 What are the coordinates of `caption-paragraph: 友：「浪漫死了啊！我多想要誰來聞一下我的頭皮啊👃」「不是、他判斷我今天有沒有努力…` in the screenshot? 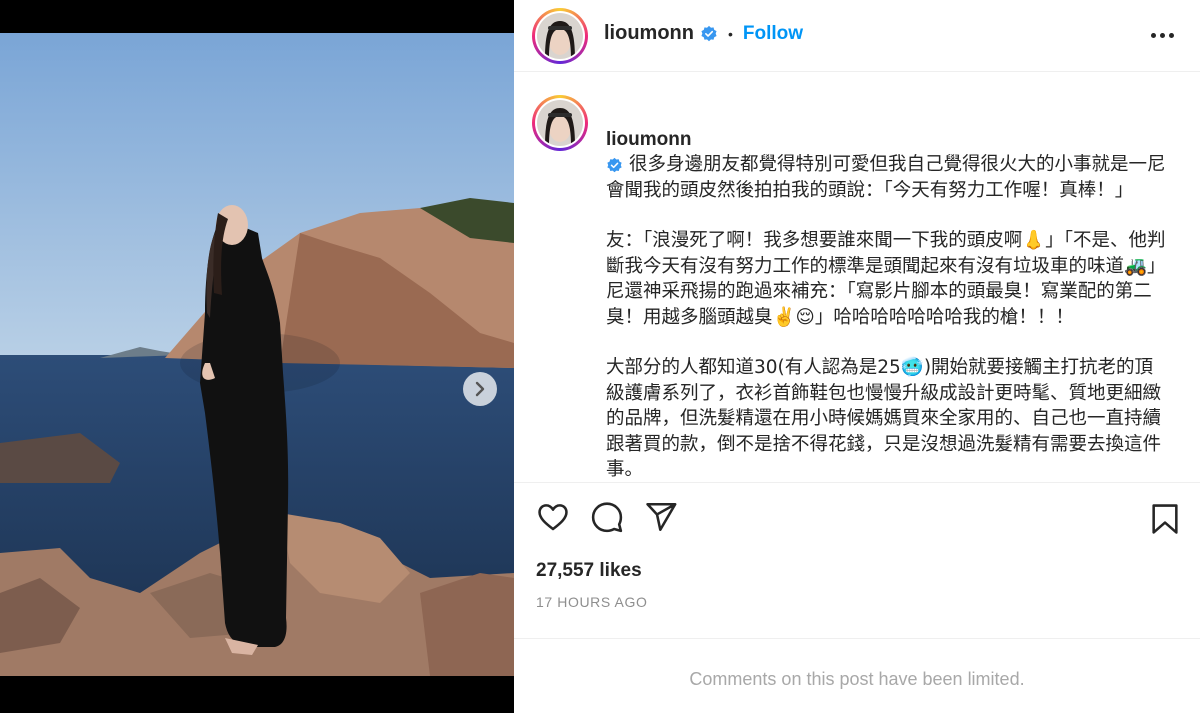 It's located at (886, 279).